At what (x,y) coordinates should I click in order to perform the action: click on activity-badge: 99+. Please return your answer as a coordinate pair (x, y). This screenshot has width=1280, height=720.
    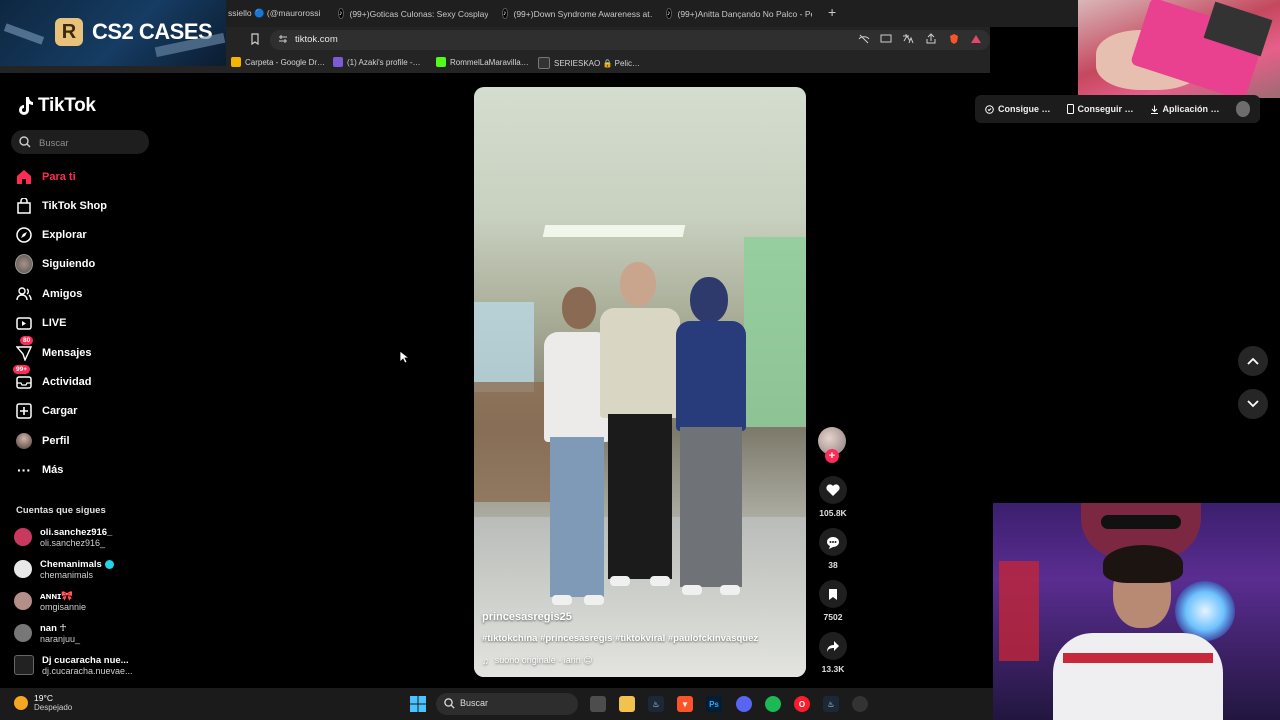
    Looking at the image, I should click on (22, 369).